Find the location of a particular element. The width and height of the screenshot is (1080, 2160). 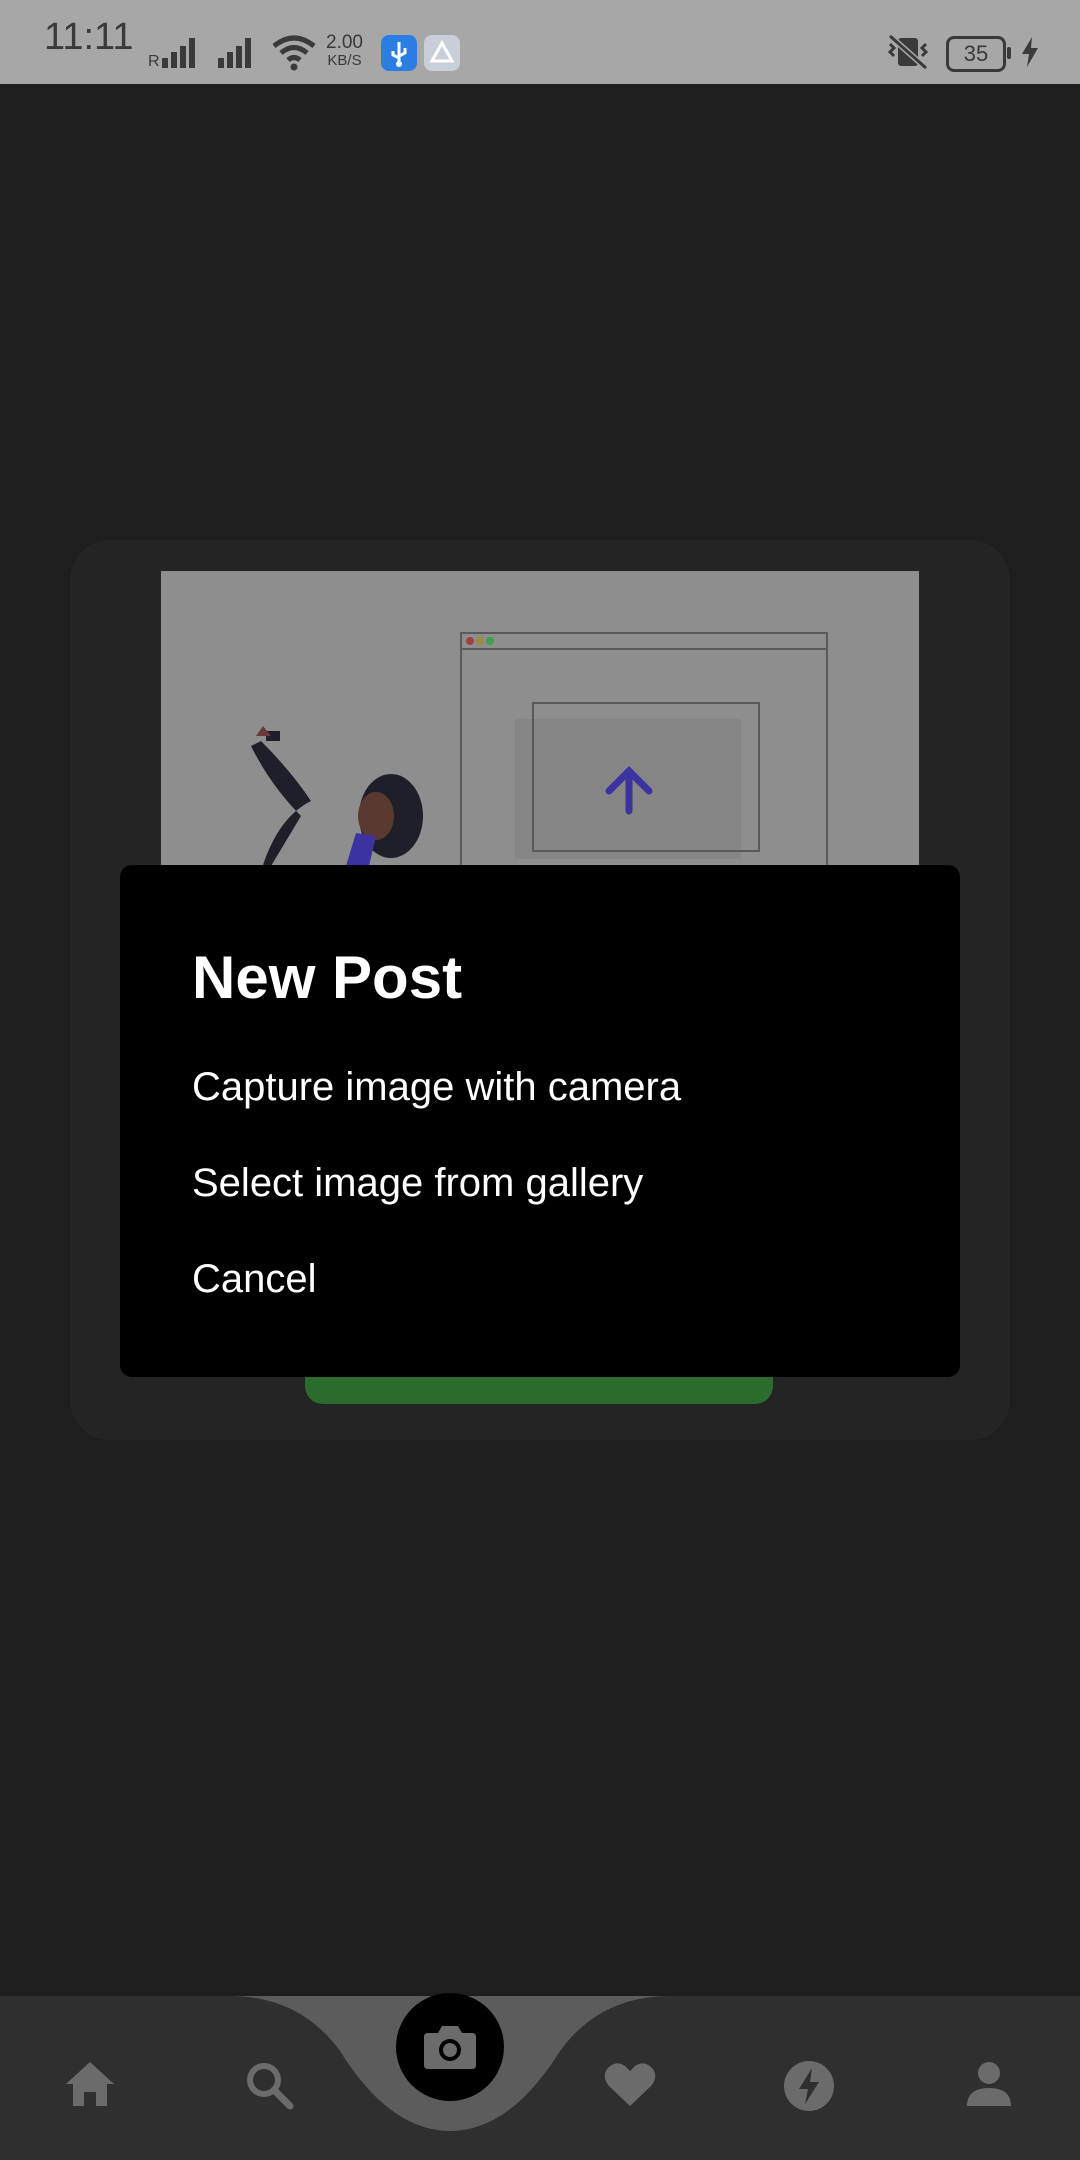

network-speed: 2.00 KB/S is located at coordinates (344, 51).